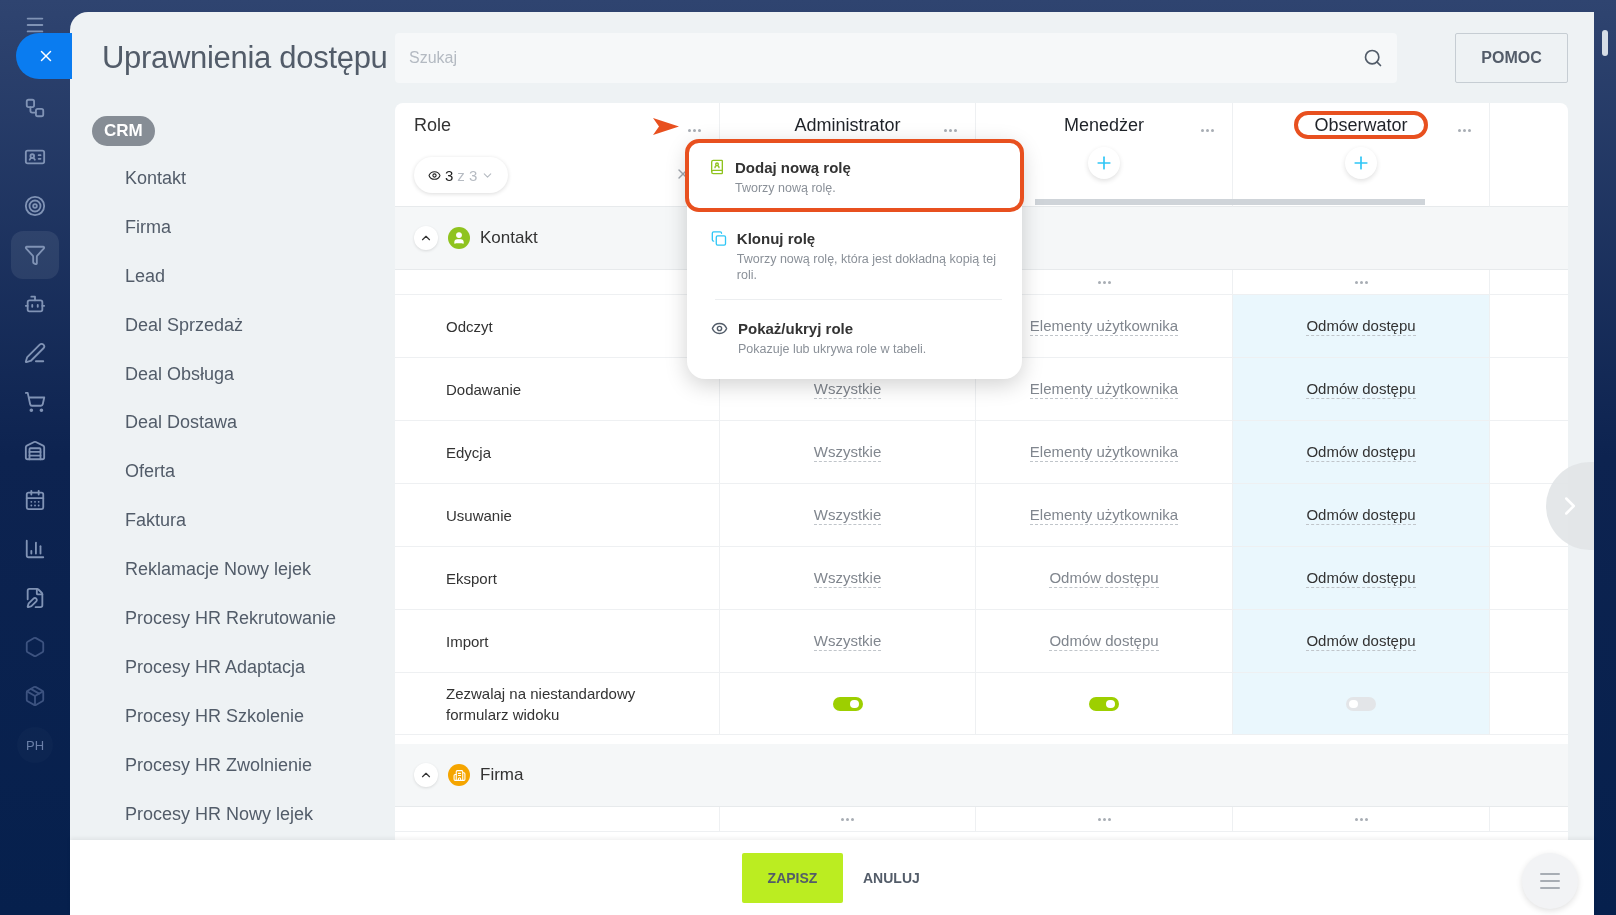 The image size is (1616, 915). I want to click on nav-item: Faktura, so click(243, 521).